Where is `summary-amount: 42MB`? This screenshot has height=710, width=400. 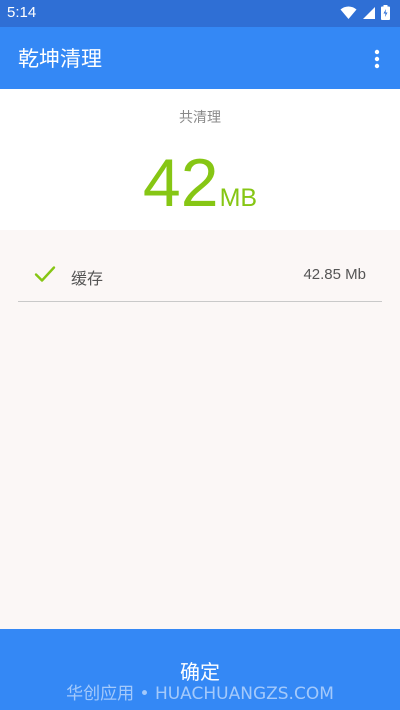
summary-amount: 42MB is located at coordinates (200, 183).